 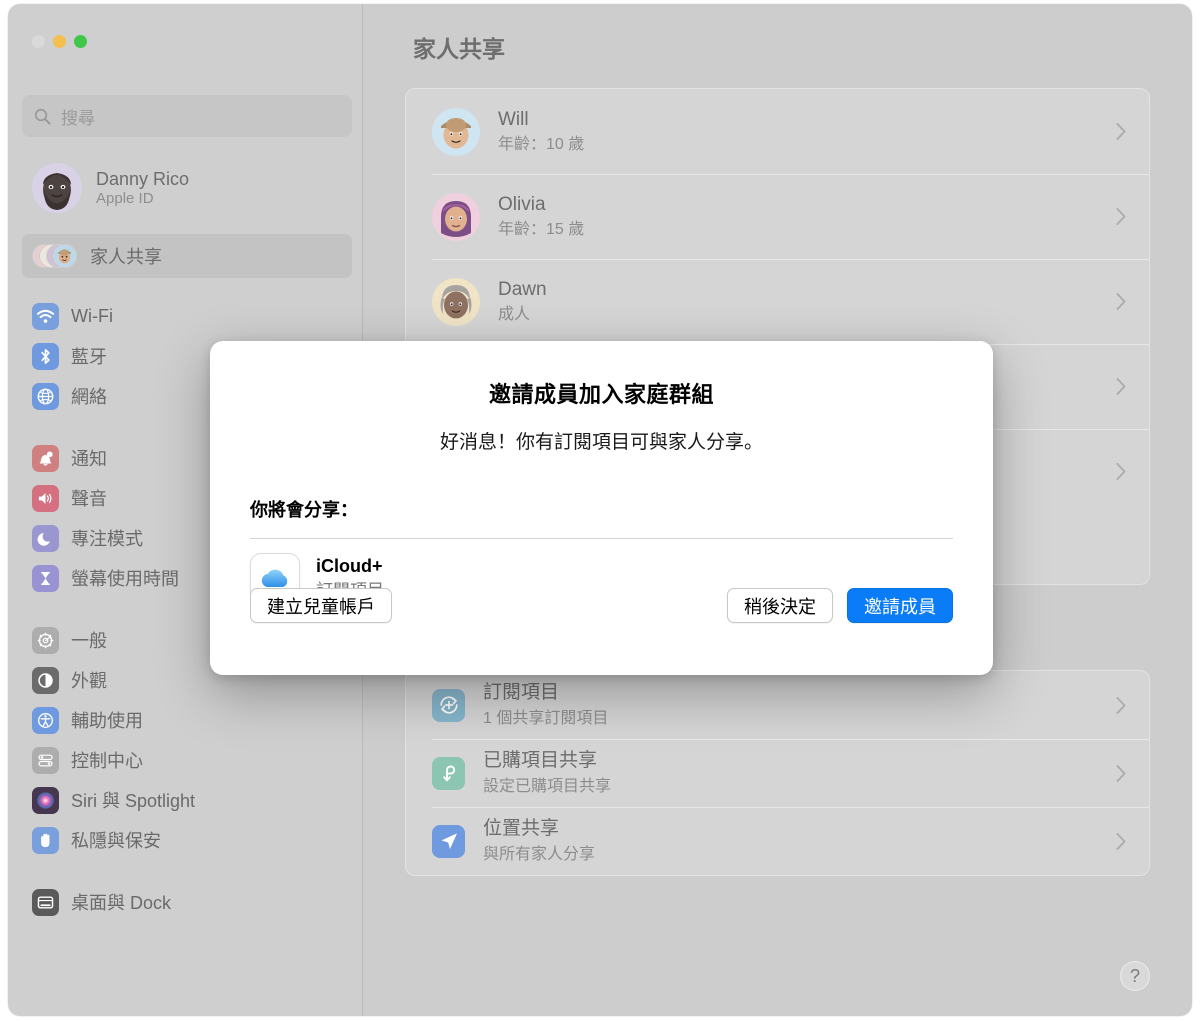 I want to click on help-button: ?, so click(x=1135, y=976).